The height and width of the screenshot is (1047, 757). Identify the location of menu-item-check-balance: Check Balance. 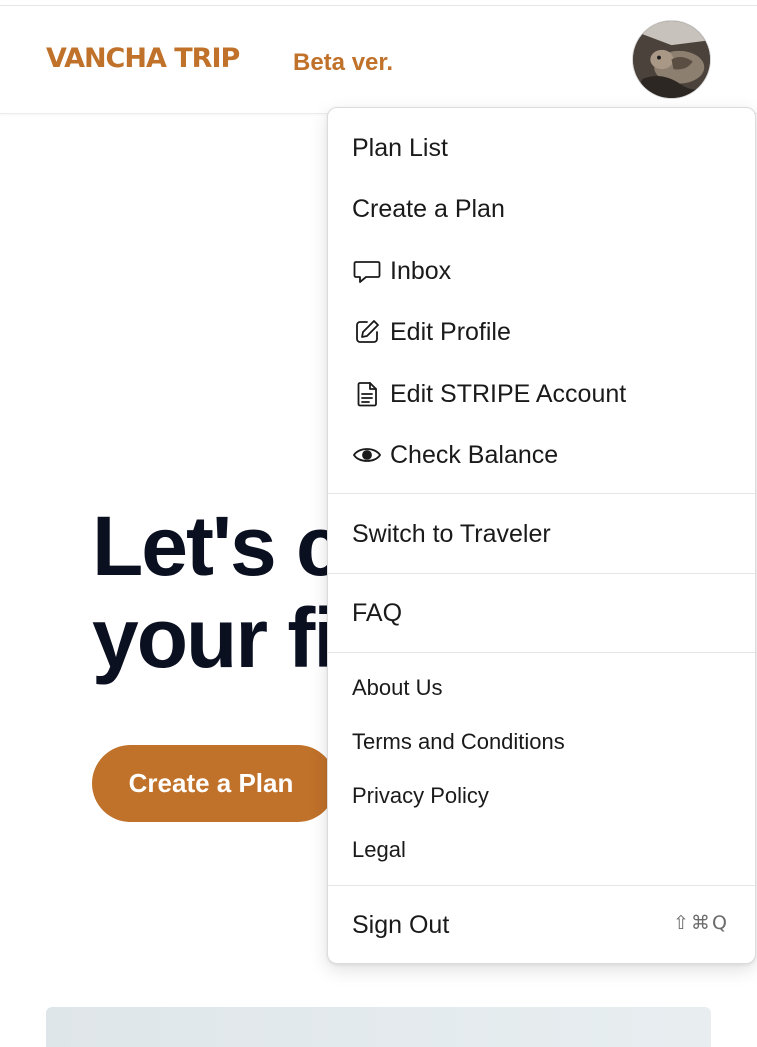
(543, 455).